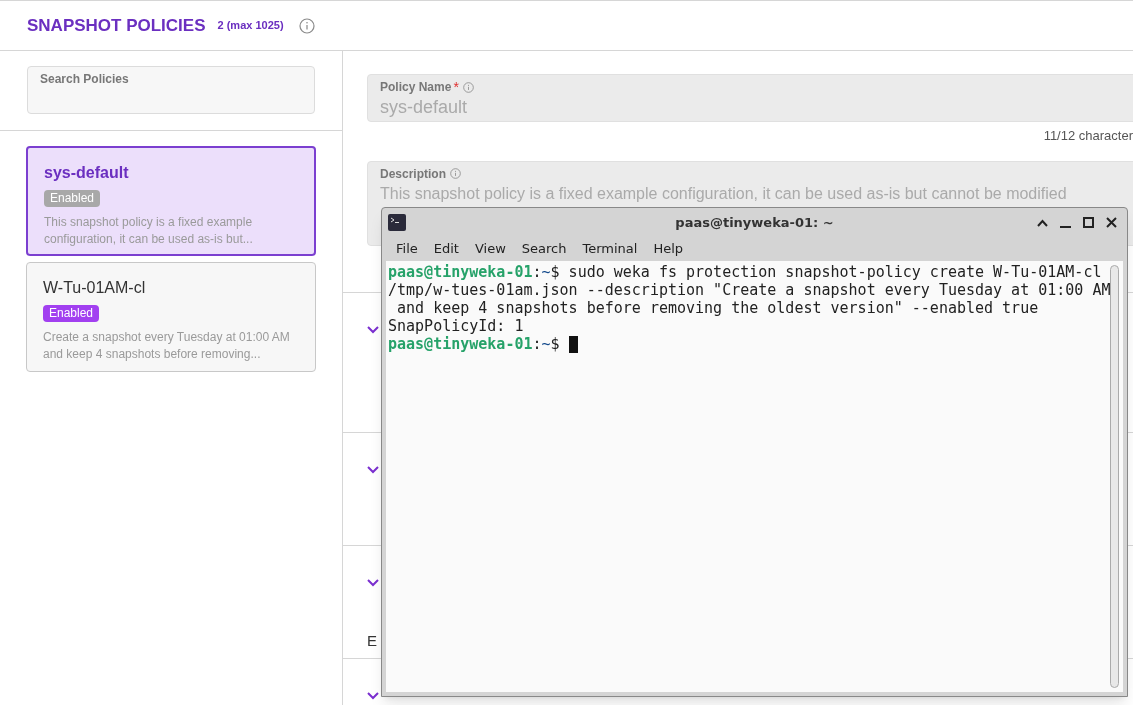 Image resolution: width=1133 pixels, height=705 pixels. Describe the element at coordinates (1114, 476) in the screenshot. I see `scrollbar` at that location.